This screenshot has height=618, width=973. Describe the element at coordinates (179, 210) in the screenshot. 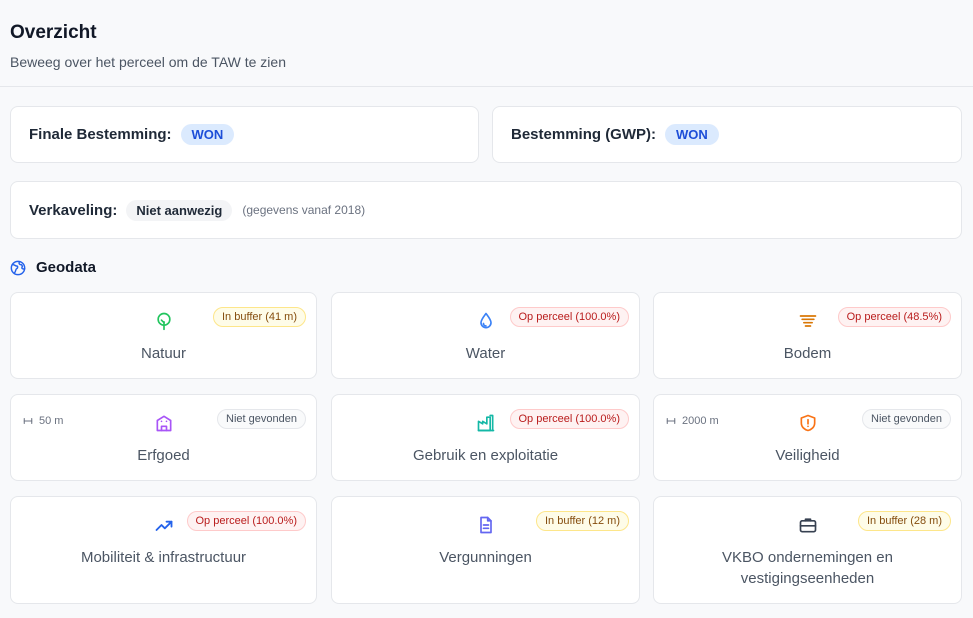

I see `verkaveling-badge: Niet aanwezig` at that location.